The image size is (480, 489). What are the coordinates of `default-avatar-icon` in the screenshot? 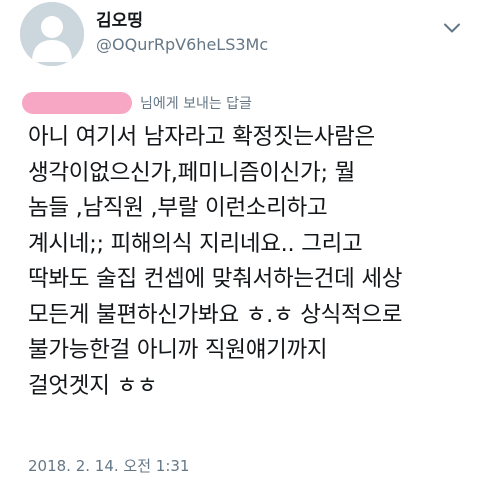 It's located at (52, 34).